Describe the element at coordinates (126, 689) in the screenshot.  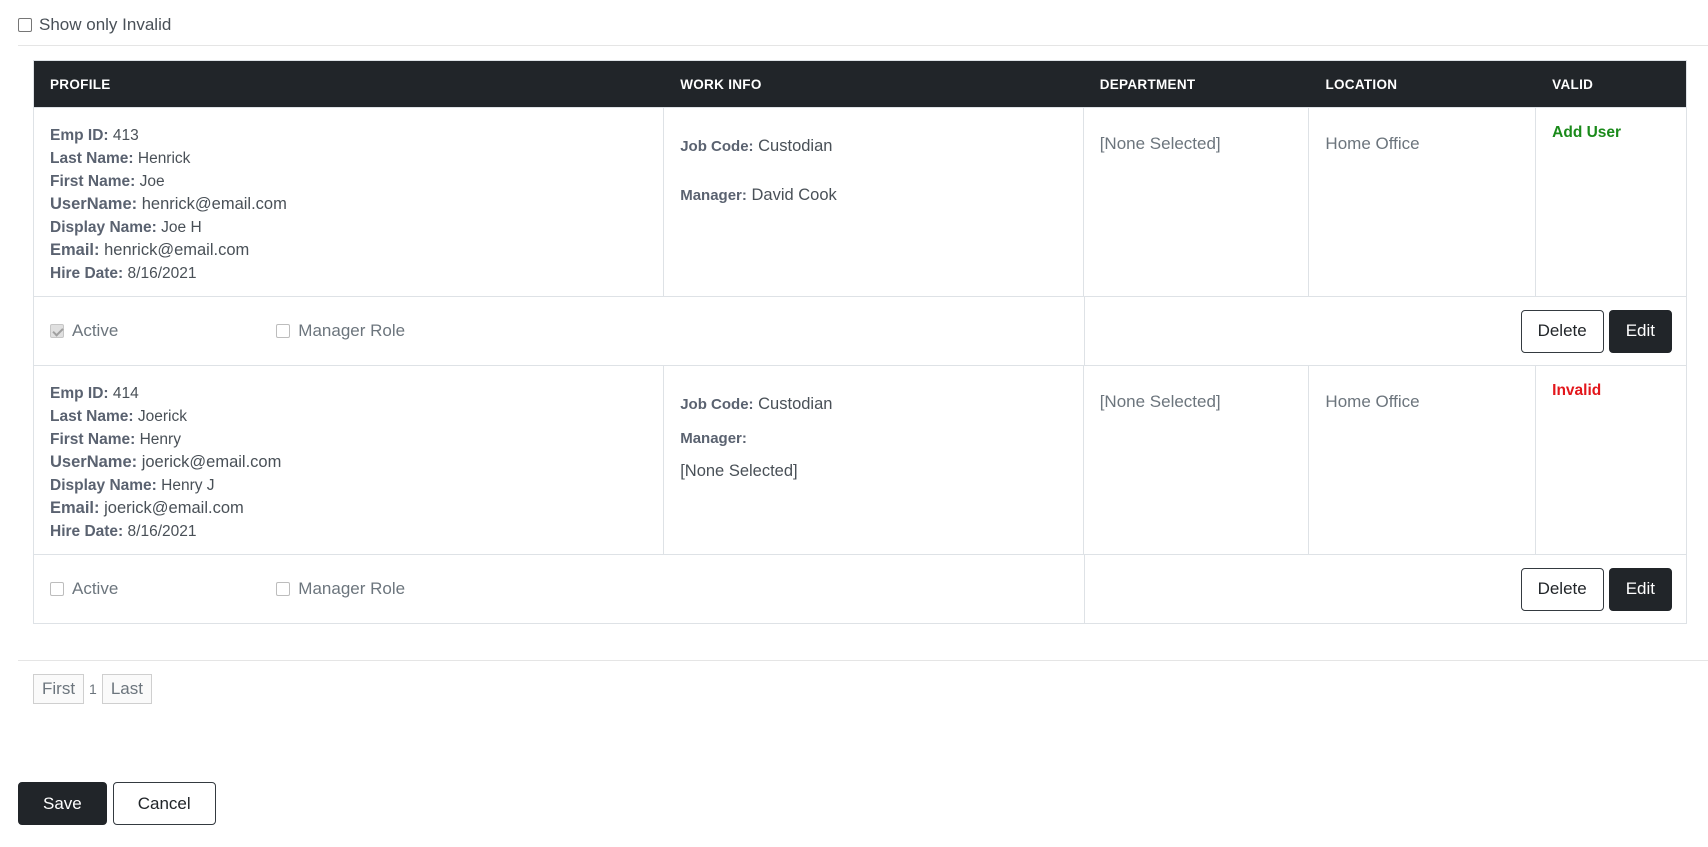
I see `last-page-button: Last` at that location.